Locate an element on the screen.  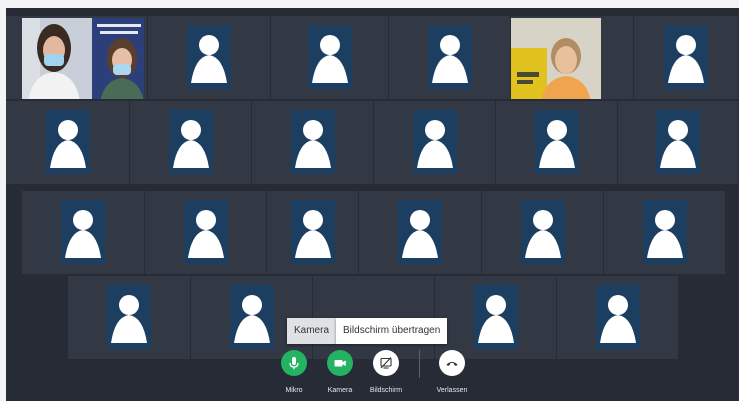
camera-button is located at coordinates (340, 363).